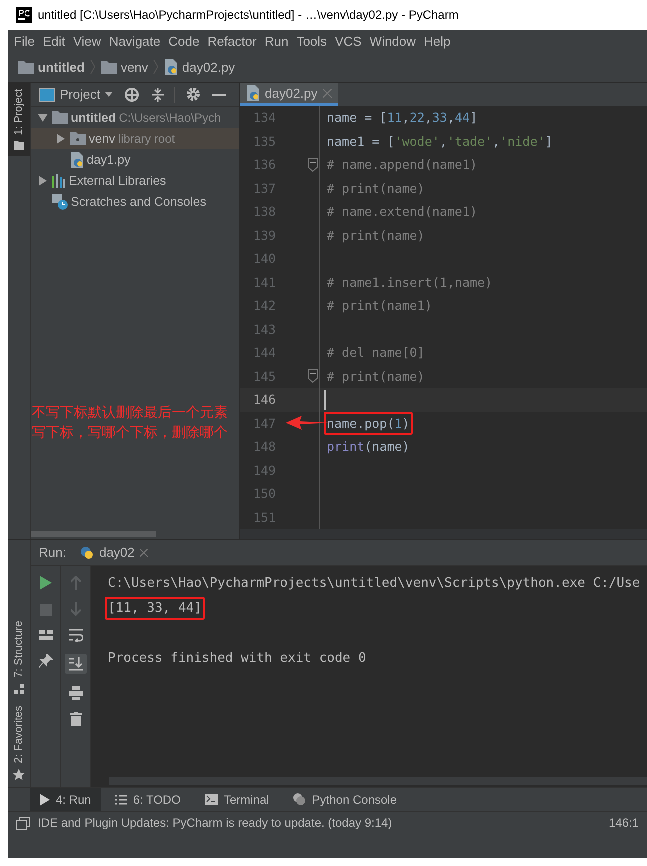  I want to click on text-cursor, so click(325, 400).